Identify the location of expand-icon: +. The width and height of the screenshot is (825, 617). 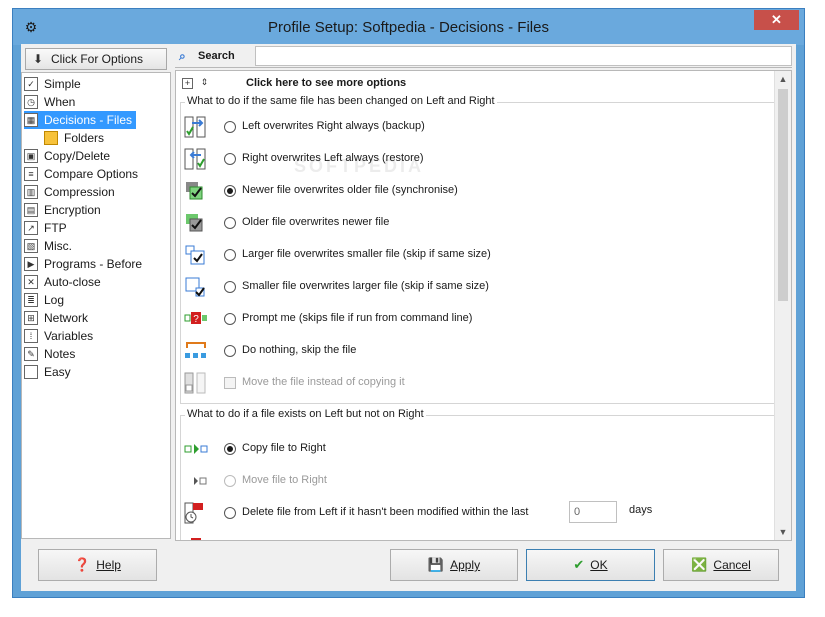
(187, 83).